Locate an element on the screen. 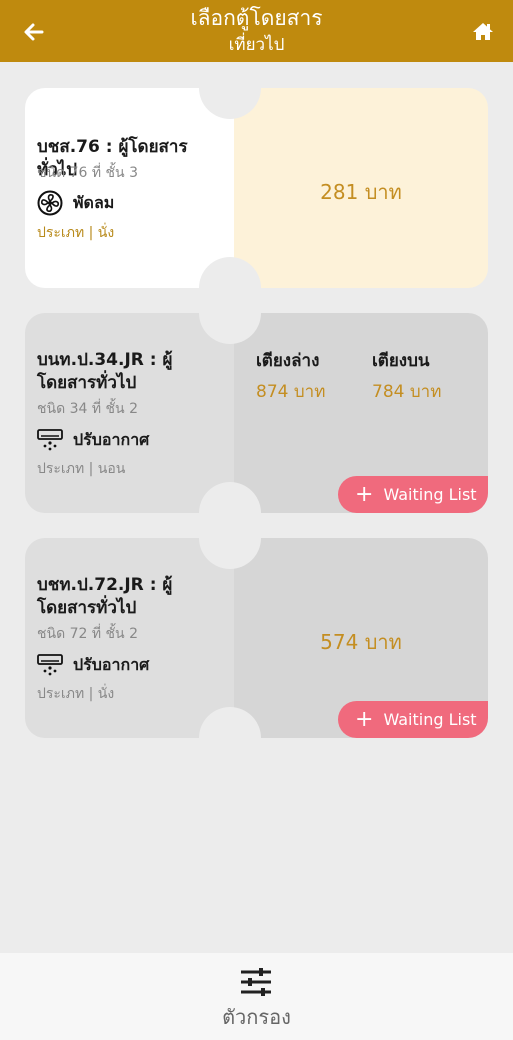 Image resolution: width=513 pixels, height=1040 pixels. car-name: บชท.ป.72.JR : ผู้โดยสารทั่วไป is located at coordinates (105, 596).